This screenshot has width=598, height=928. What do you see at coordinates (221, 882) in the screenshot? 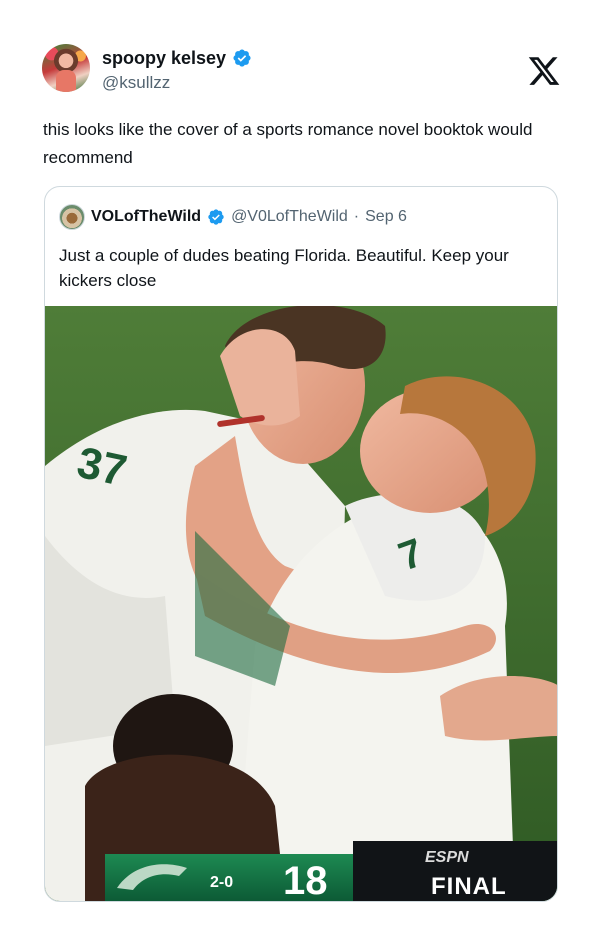
I see `scoreboard-record: 2-0` at bounding box center [221, 882].